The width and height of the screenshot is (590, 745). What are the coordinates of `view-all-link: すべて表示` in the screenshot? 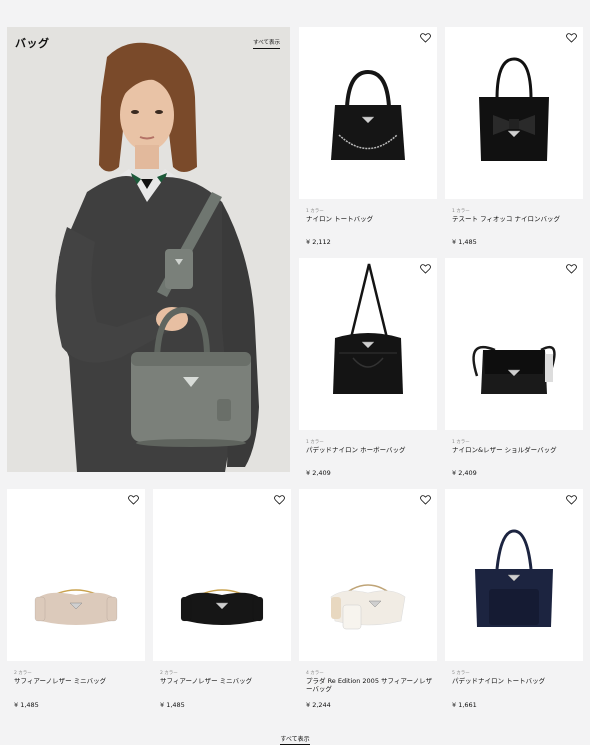 It's located at (295, 740).